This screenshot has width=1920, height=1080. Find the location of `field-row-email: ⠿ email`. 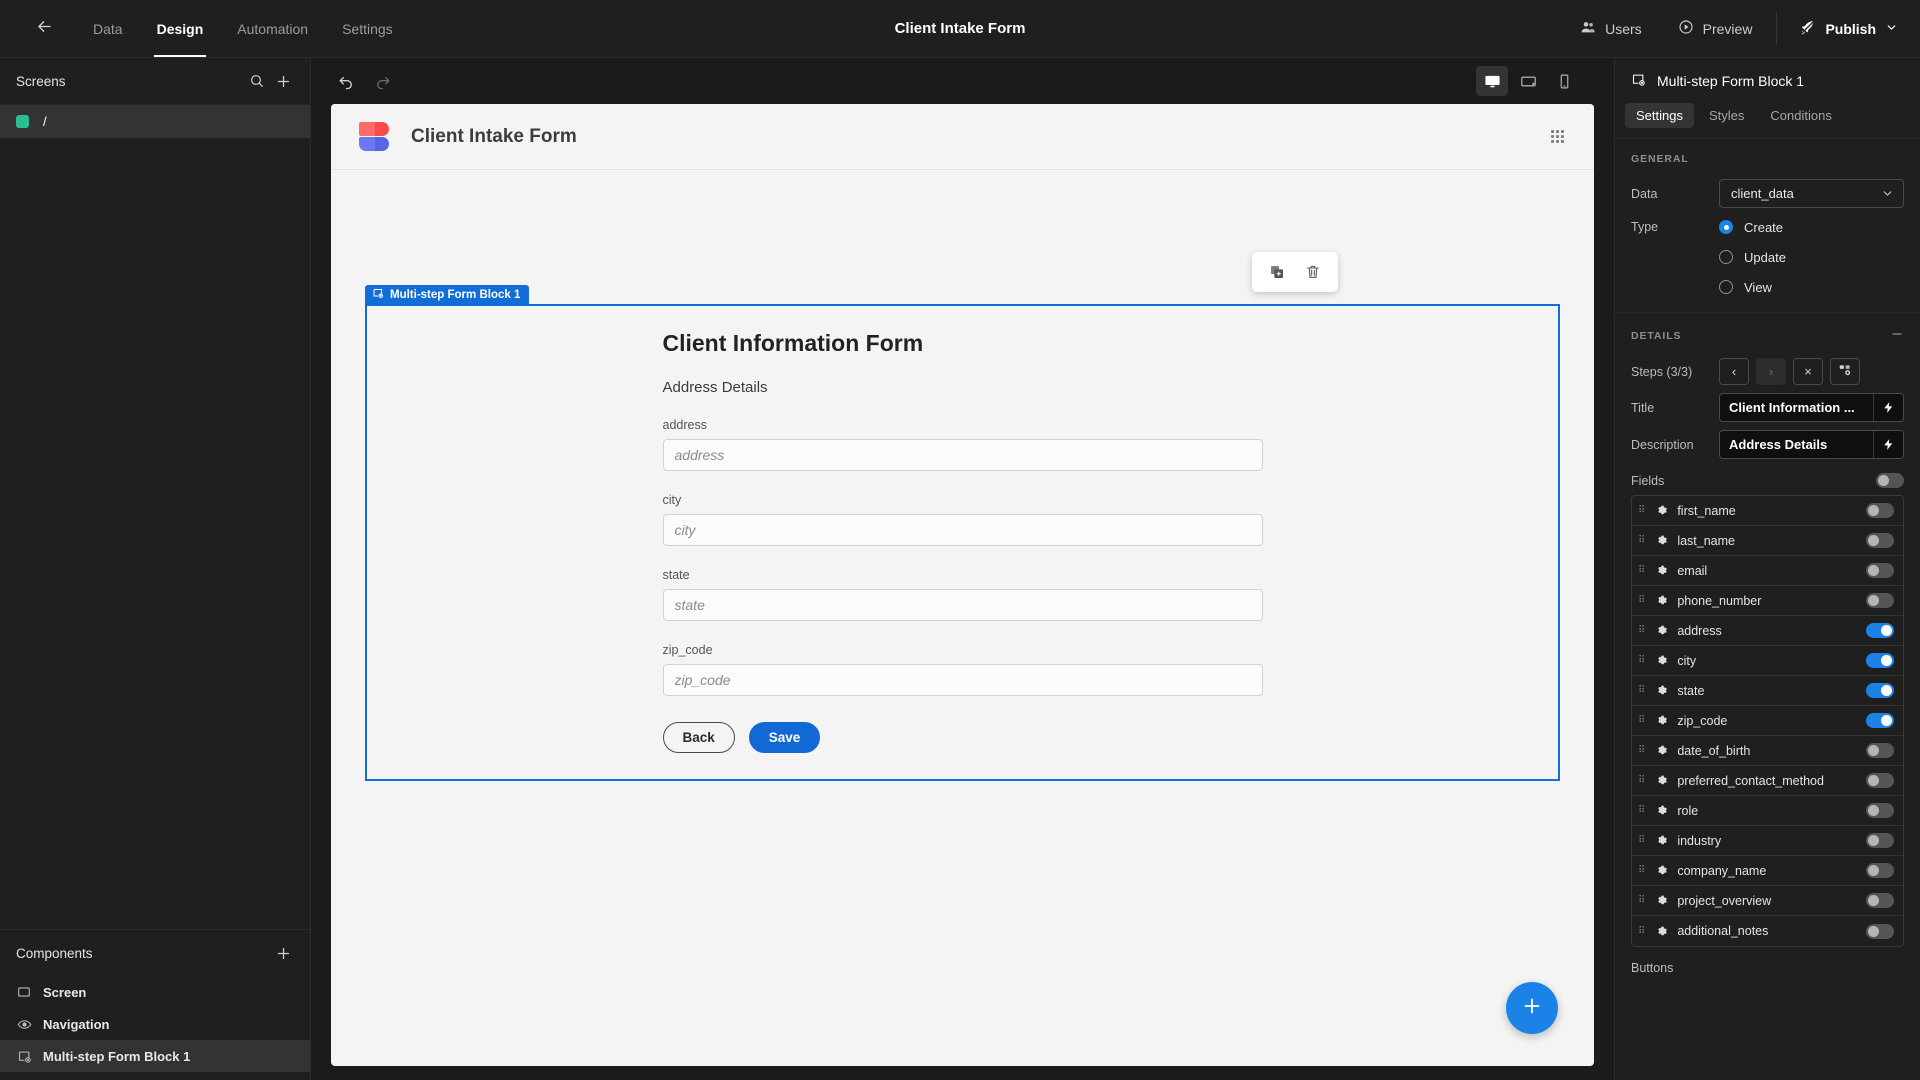

field-row-email: ⠿ email is located at coordinates (1767, 571).